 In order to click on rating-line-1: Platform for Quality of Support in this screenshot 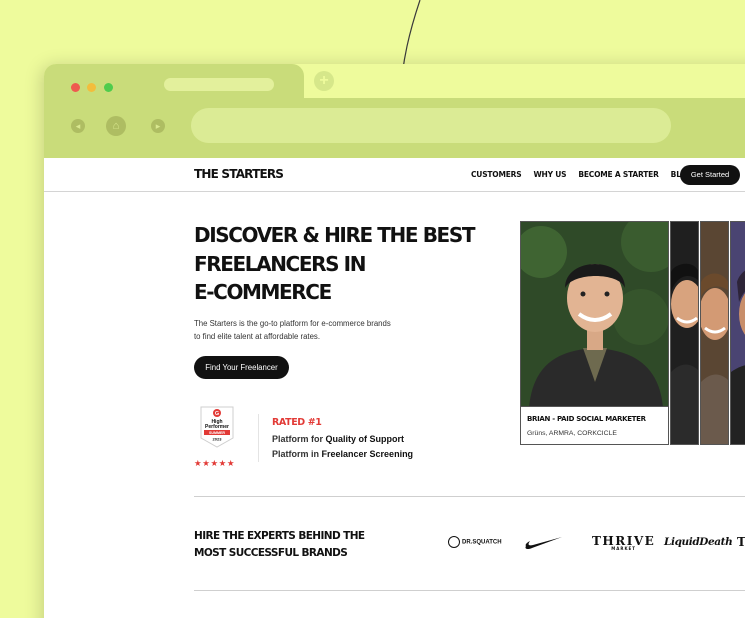, I will do `click(338, 439)`.